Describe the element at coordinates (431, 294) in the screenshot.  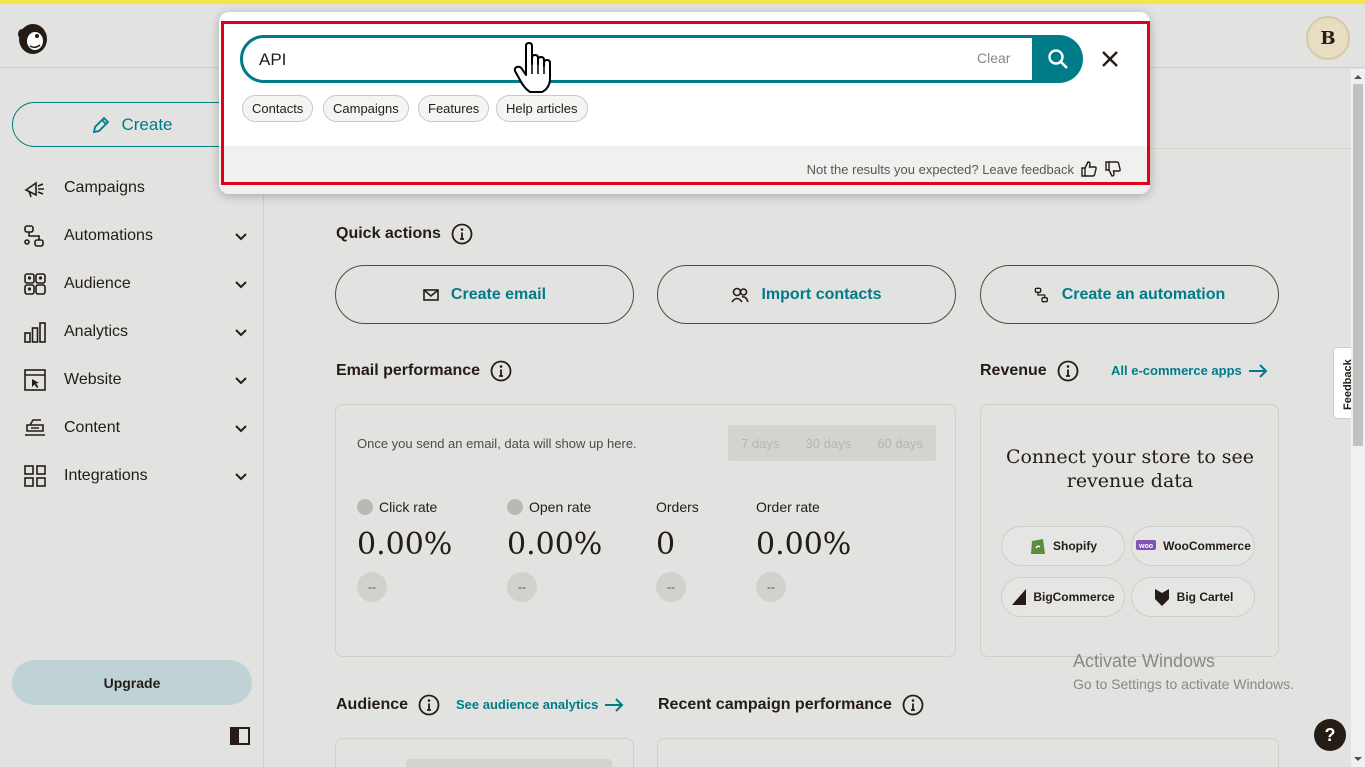
I see `envelope-icon` at that location.